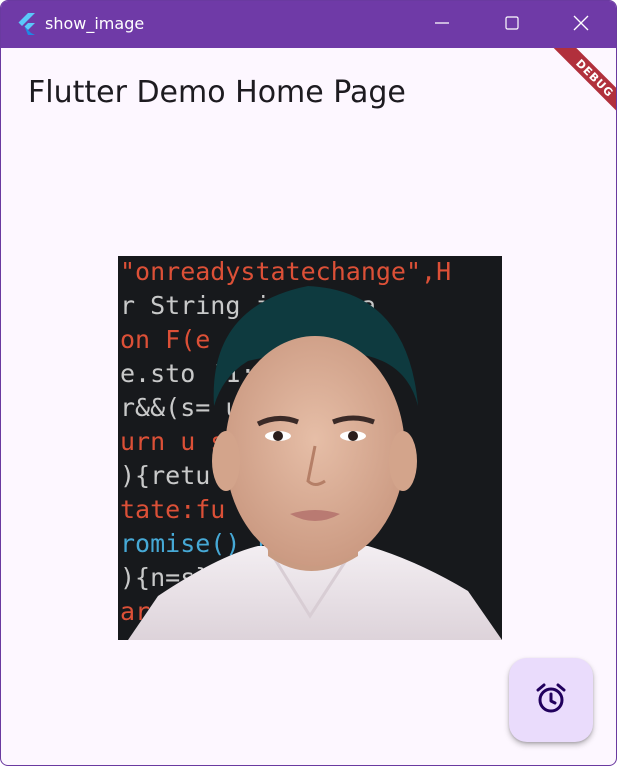 This screenshot has height=766, width=617. I want to click on minimize-icon, so click(442, 24).